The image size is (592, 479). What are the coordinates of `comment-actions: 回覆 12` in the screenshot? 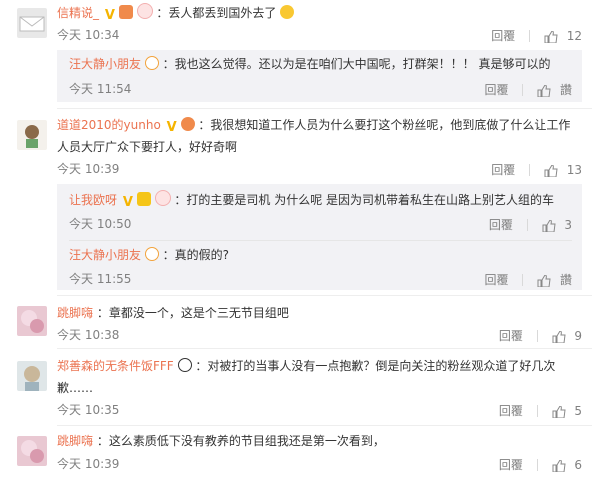 It's located at (536, 35).